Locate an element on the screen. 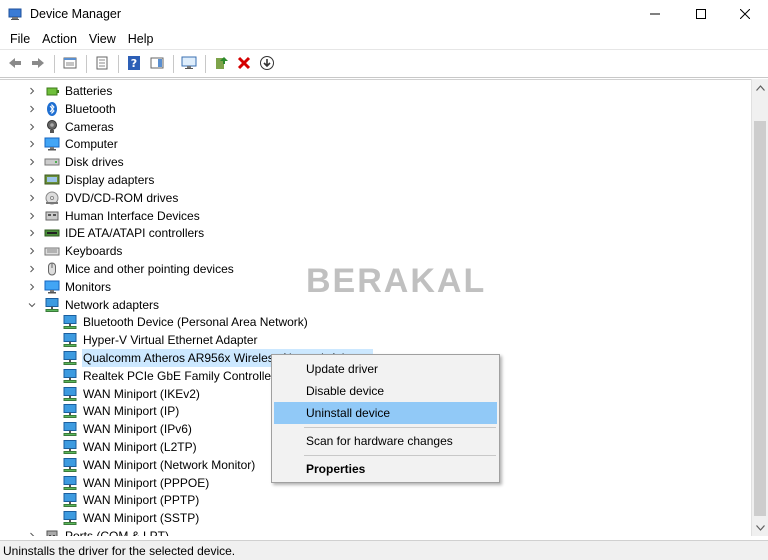  menu-file: File is located at coordinates (20, 39).